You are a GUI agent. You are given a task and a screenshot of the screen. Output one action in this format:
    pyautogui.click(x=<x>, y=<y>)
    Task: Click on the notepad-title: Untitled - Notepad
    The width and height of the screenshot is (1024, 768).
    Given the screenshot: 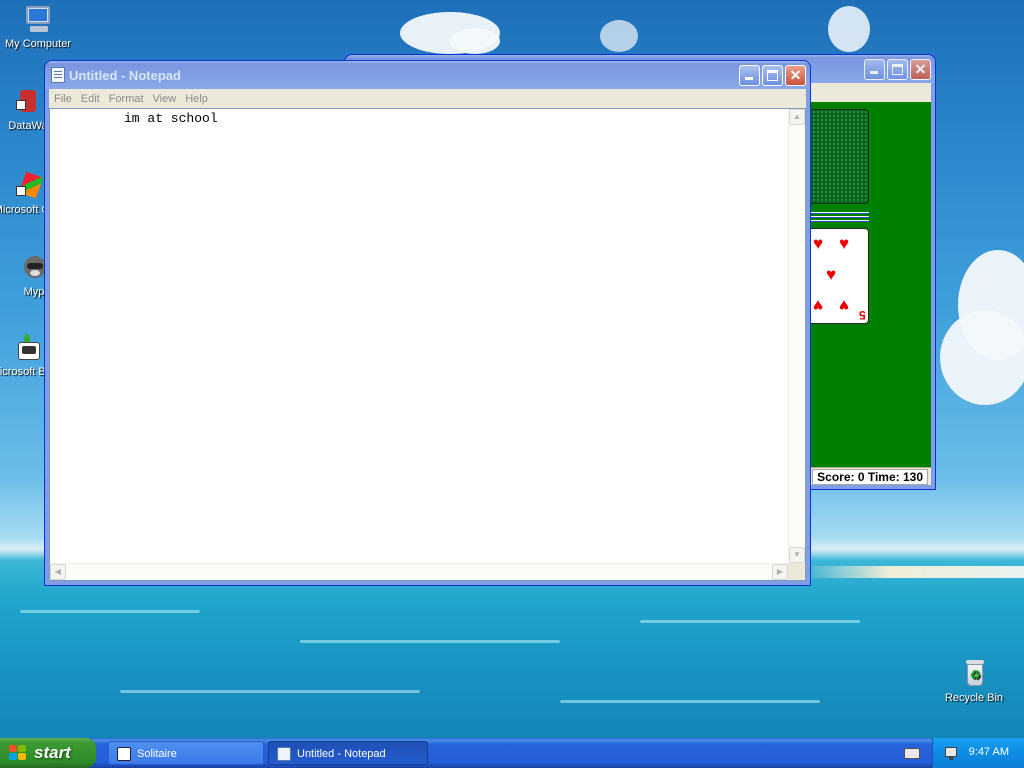 What is the action you would take?
    pyautogui.click(x=125, y=75)
    